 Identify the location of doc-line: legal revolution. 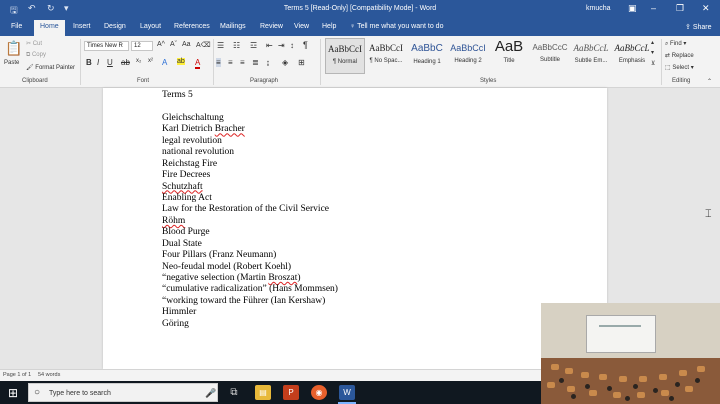
(250, 141).